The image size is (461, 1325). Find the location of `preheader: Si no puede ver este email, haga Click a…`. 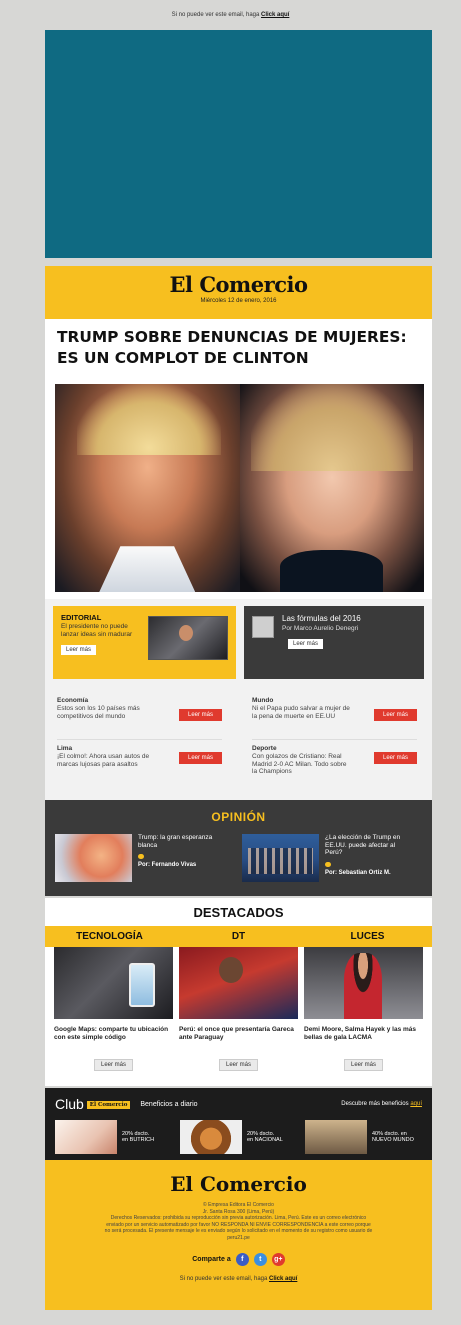

preheader: Si no puede ver este email, haga Click a… is located at coordinates (230, 15).